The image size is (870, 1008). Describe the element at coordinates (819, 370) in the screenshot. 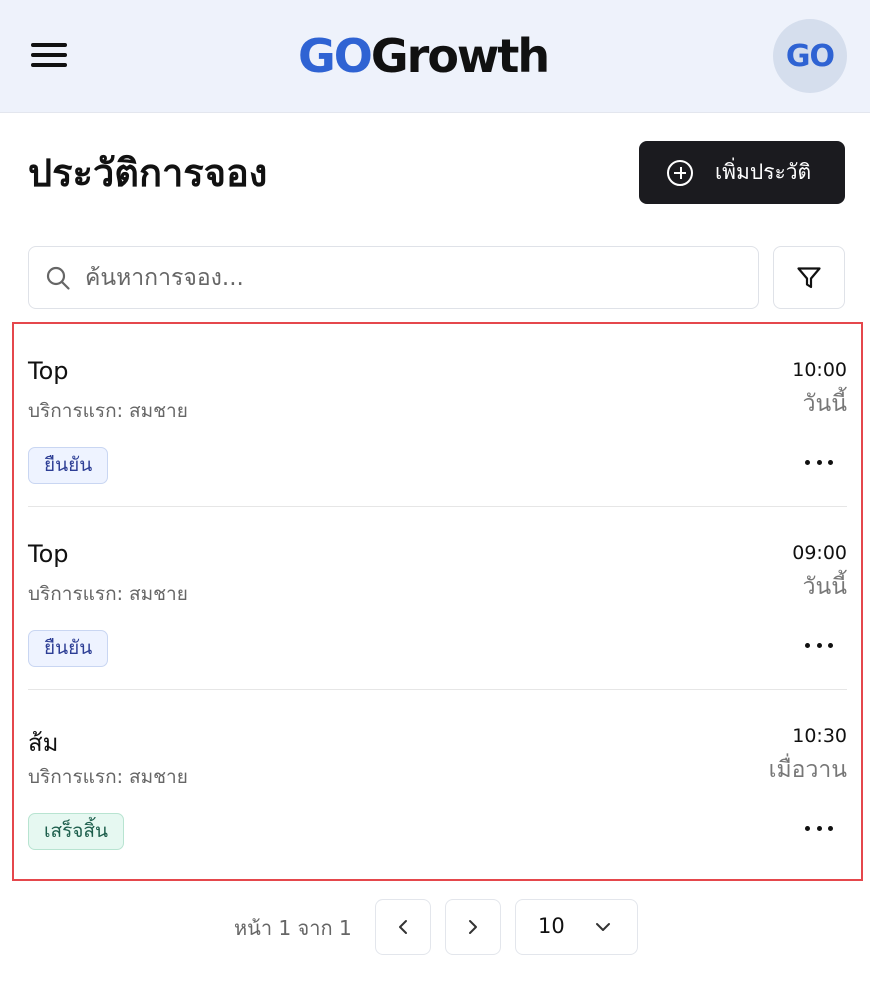

I see `booking-time: 10:00` at that location.